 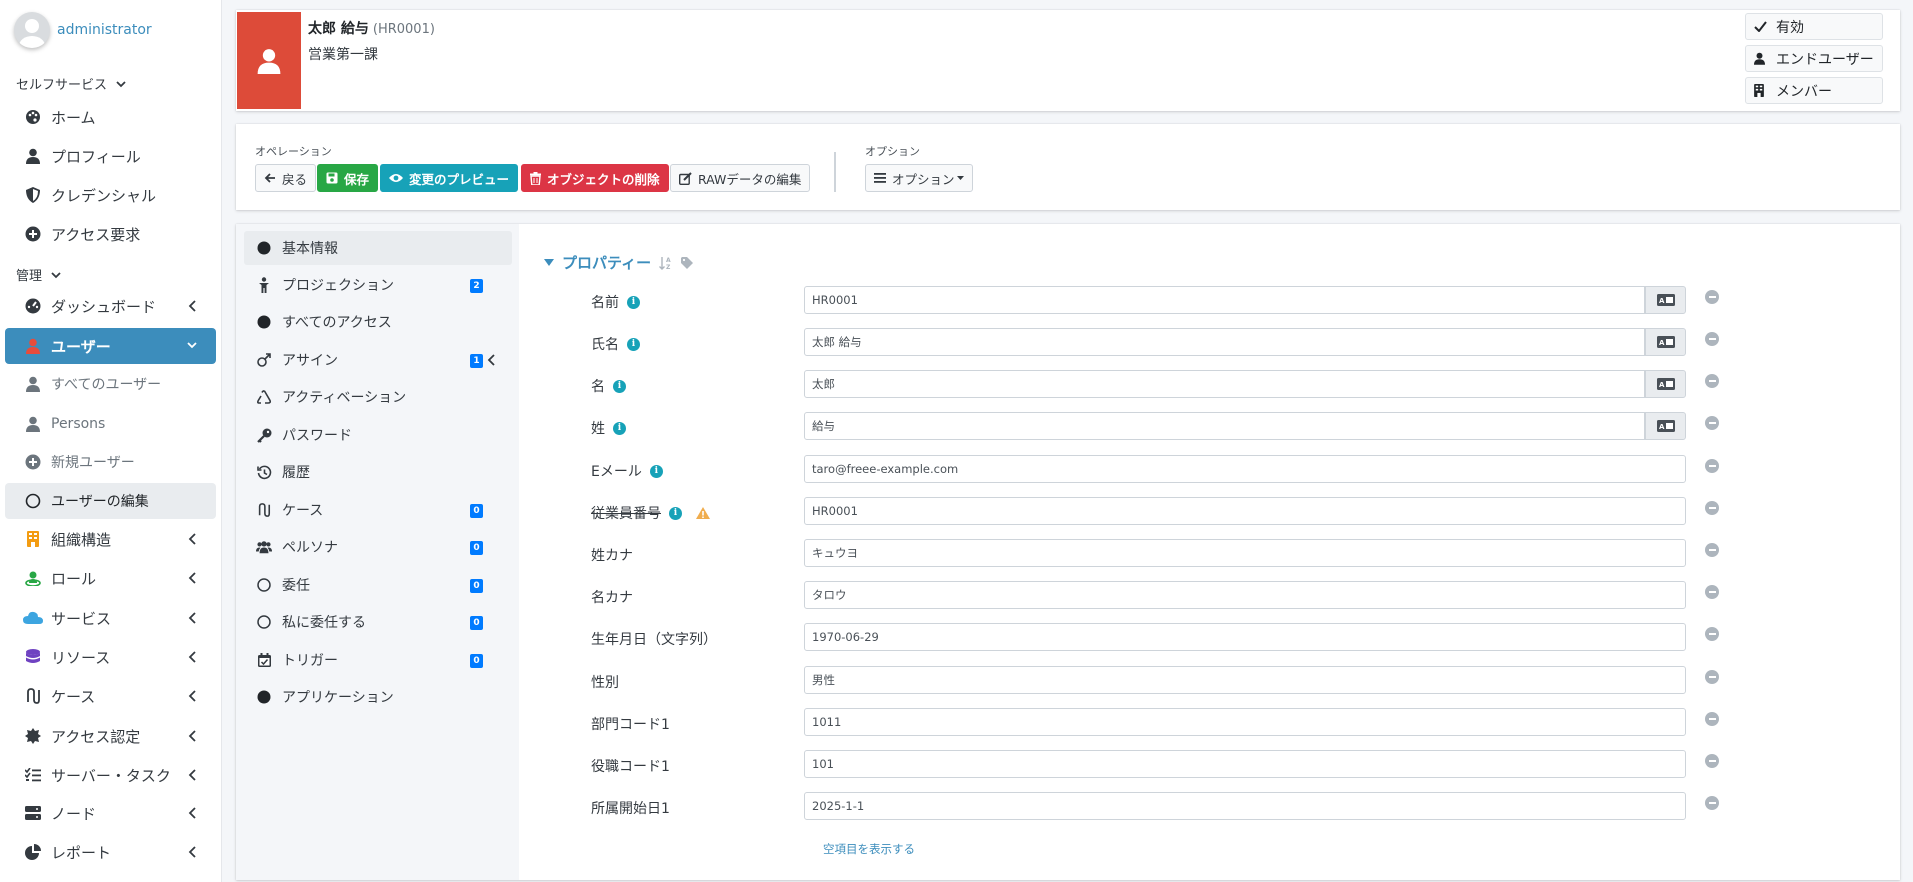 I want to click on nav-item-home: ホーム, so click(x=110, y=117).